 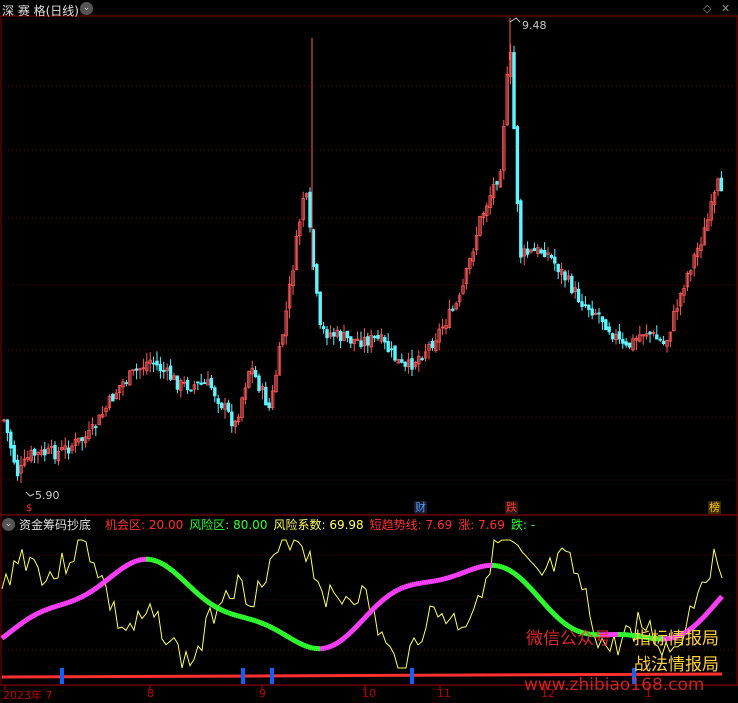 What do you see at coordinates (444, 693) in the screenshot?
I see `time-label-11: 11` at bounding box center [444, 693].